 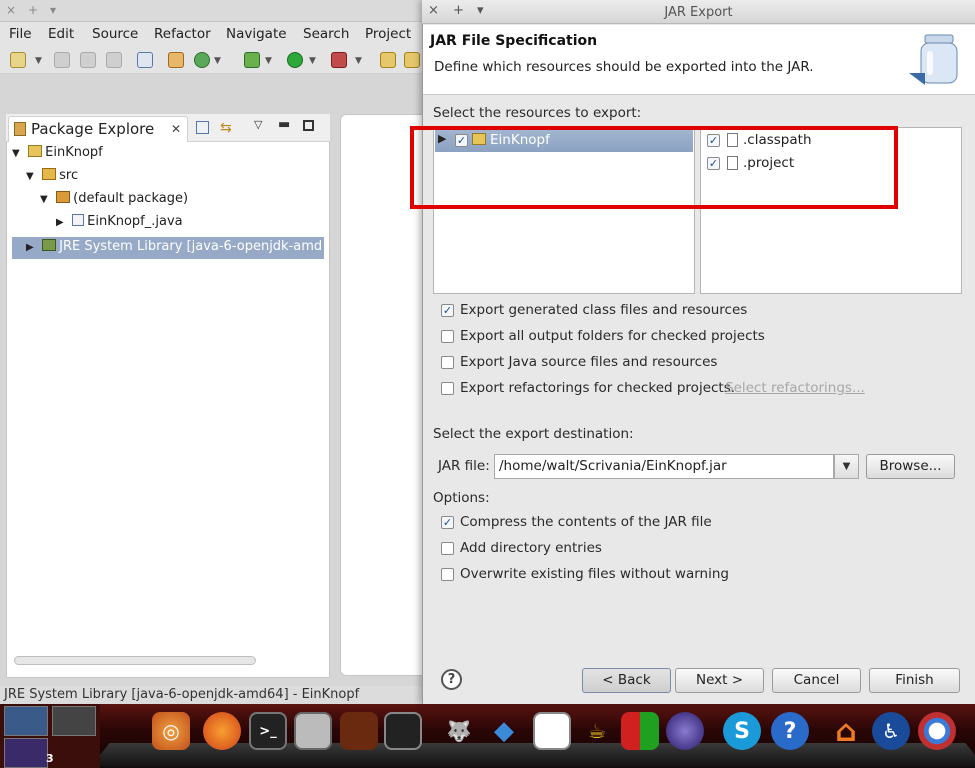 What do you see at coordinates (742, 731) in the screenshot?
I see `skype-icon: S` at bounding box center [742, 731].